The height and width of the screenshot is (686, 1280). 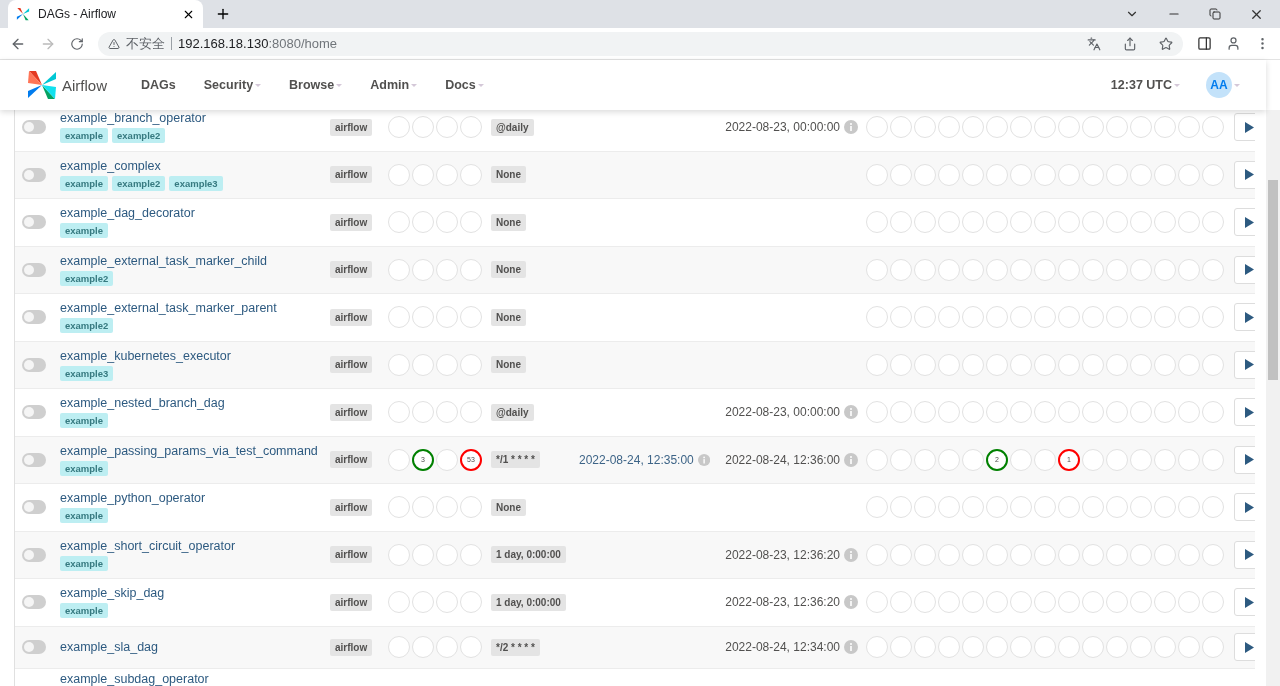 I want to click on info-icon, so click(x=851, y=412).